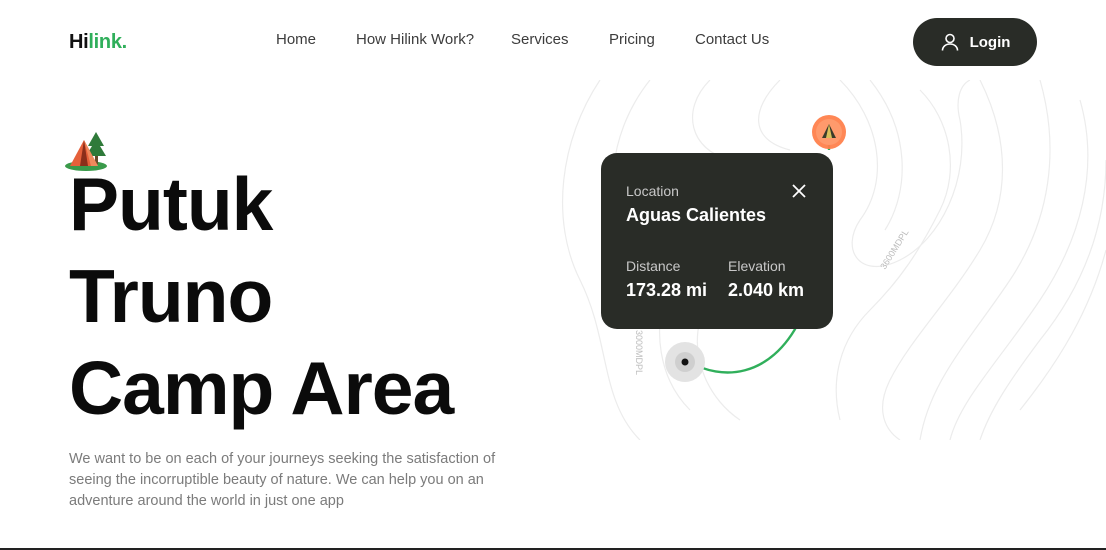  I want to click on contour-label: 3000MDPL, so click(639, 352).